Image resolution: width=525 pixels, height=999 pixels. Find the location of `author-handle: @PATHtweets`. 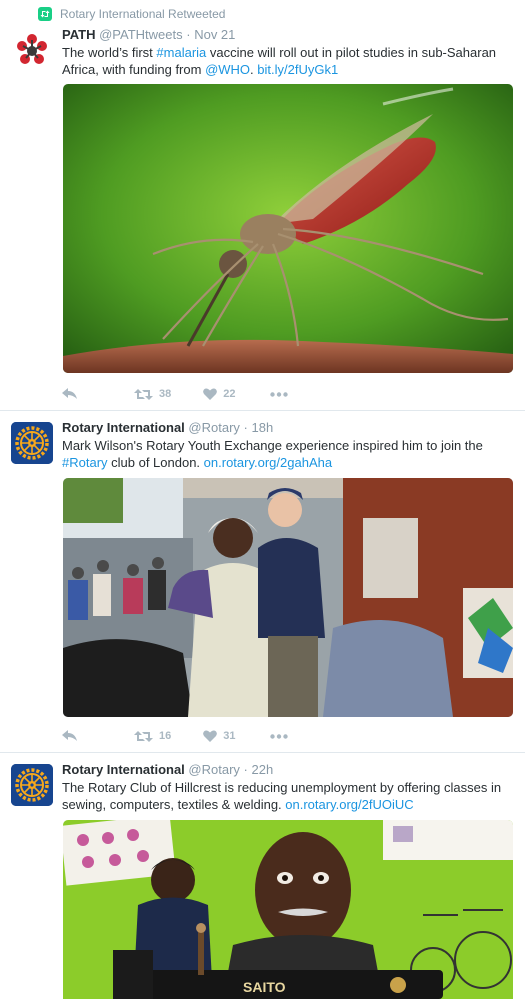

author-handle: @PATHtweets is located at coordinates (141, 34).